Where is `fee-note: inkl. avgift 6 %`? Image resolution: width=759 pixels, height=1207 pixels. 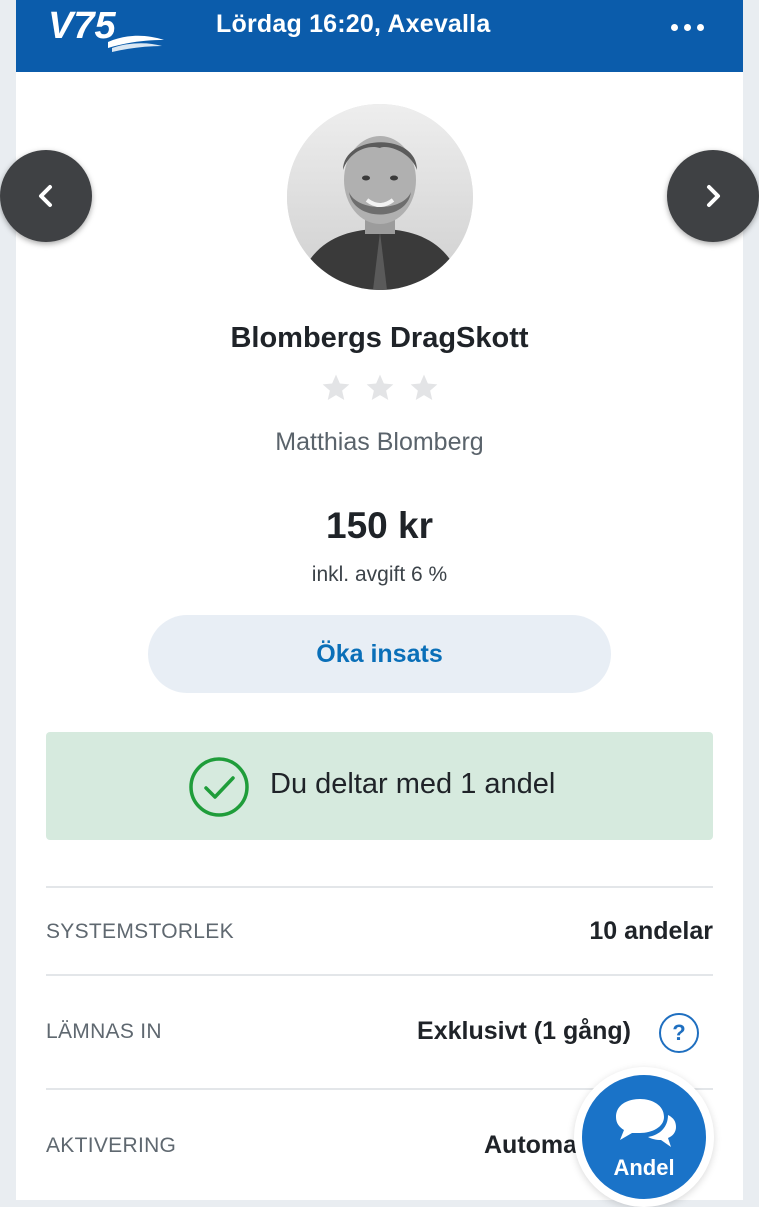
fee-note: inkl. avgift 6 % is located at coordinates (379, 574).